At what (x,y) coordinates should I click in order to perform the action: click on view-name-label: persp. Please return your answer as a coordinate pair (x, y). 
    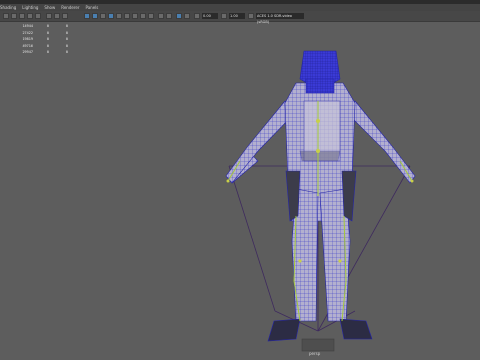
    Looking at the image, I should click on (315, 353).